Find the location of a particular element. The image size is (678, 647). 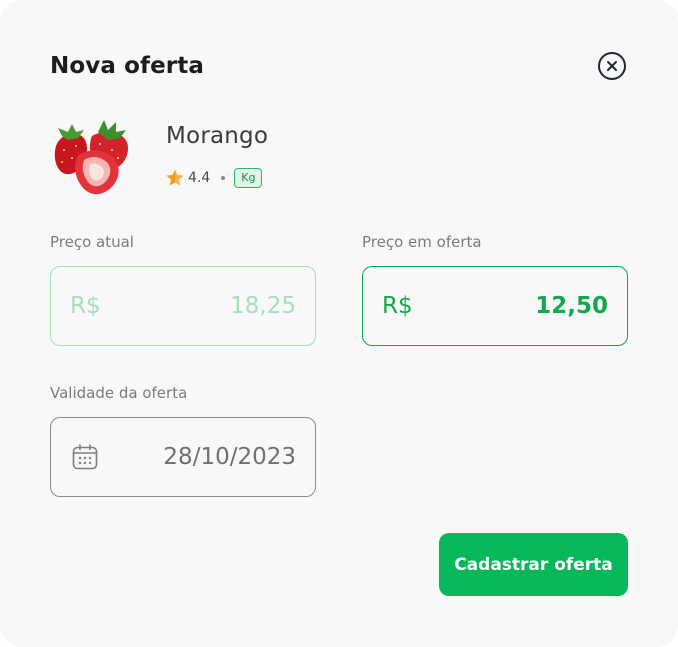

close-icon is located at coordinates (612, 66).